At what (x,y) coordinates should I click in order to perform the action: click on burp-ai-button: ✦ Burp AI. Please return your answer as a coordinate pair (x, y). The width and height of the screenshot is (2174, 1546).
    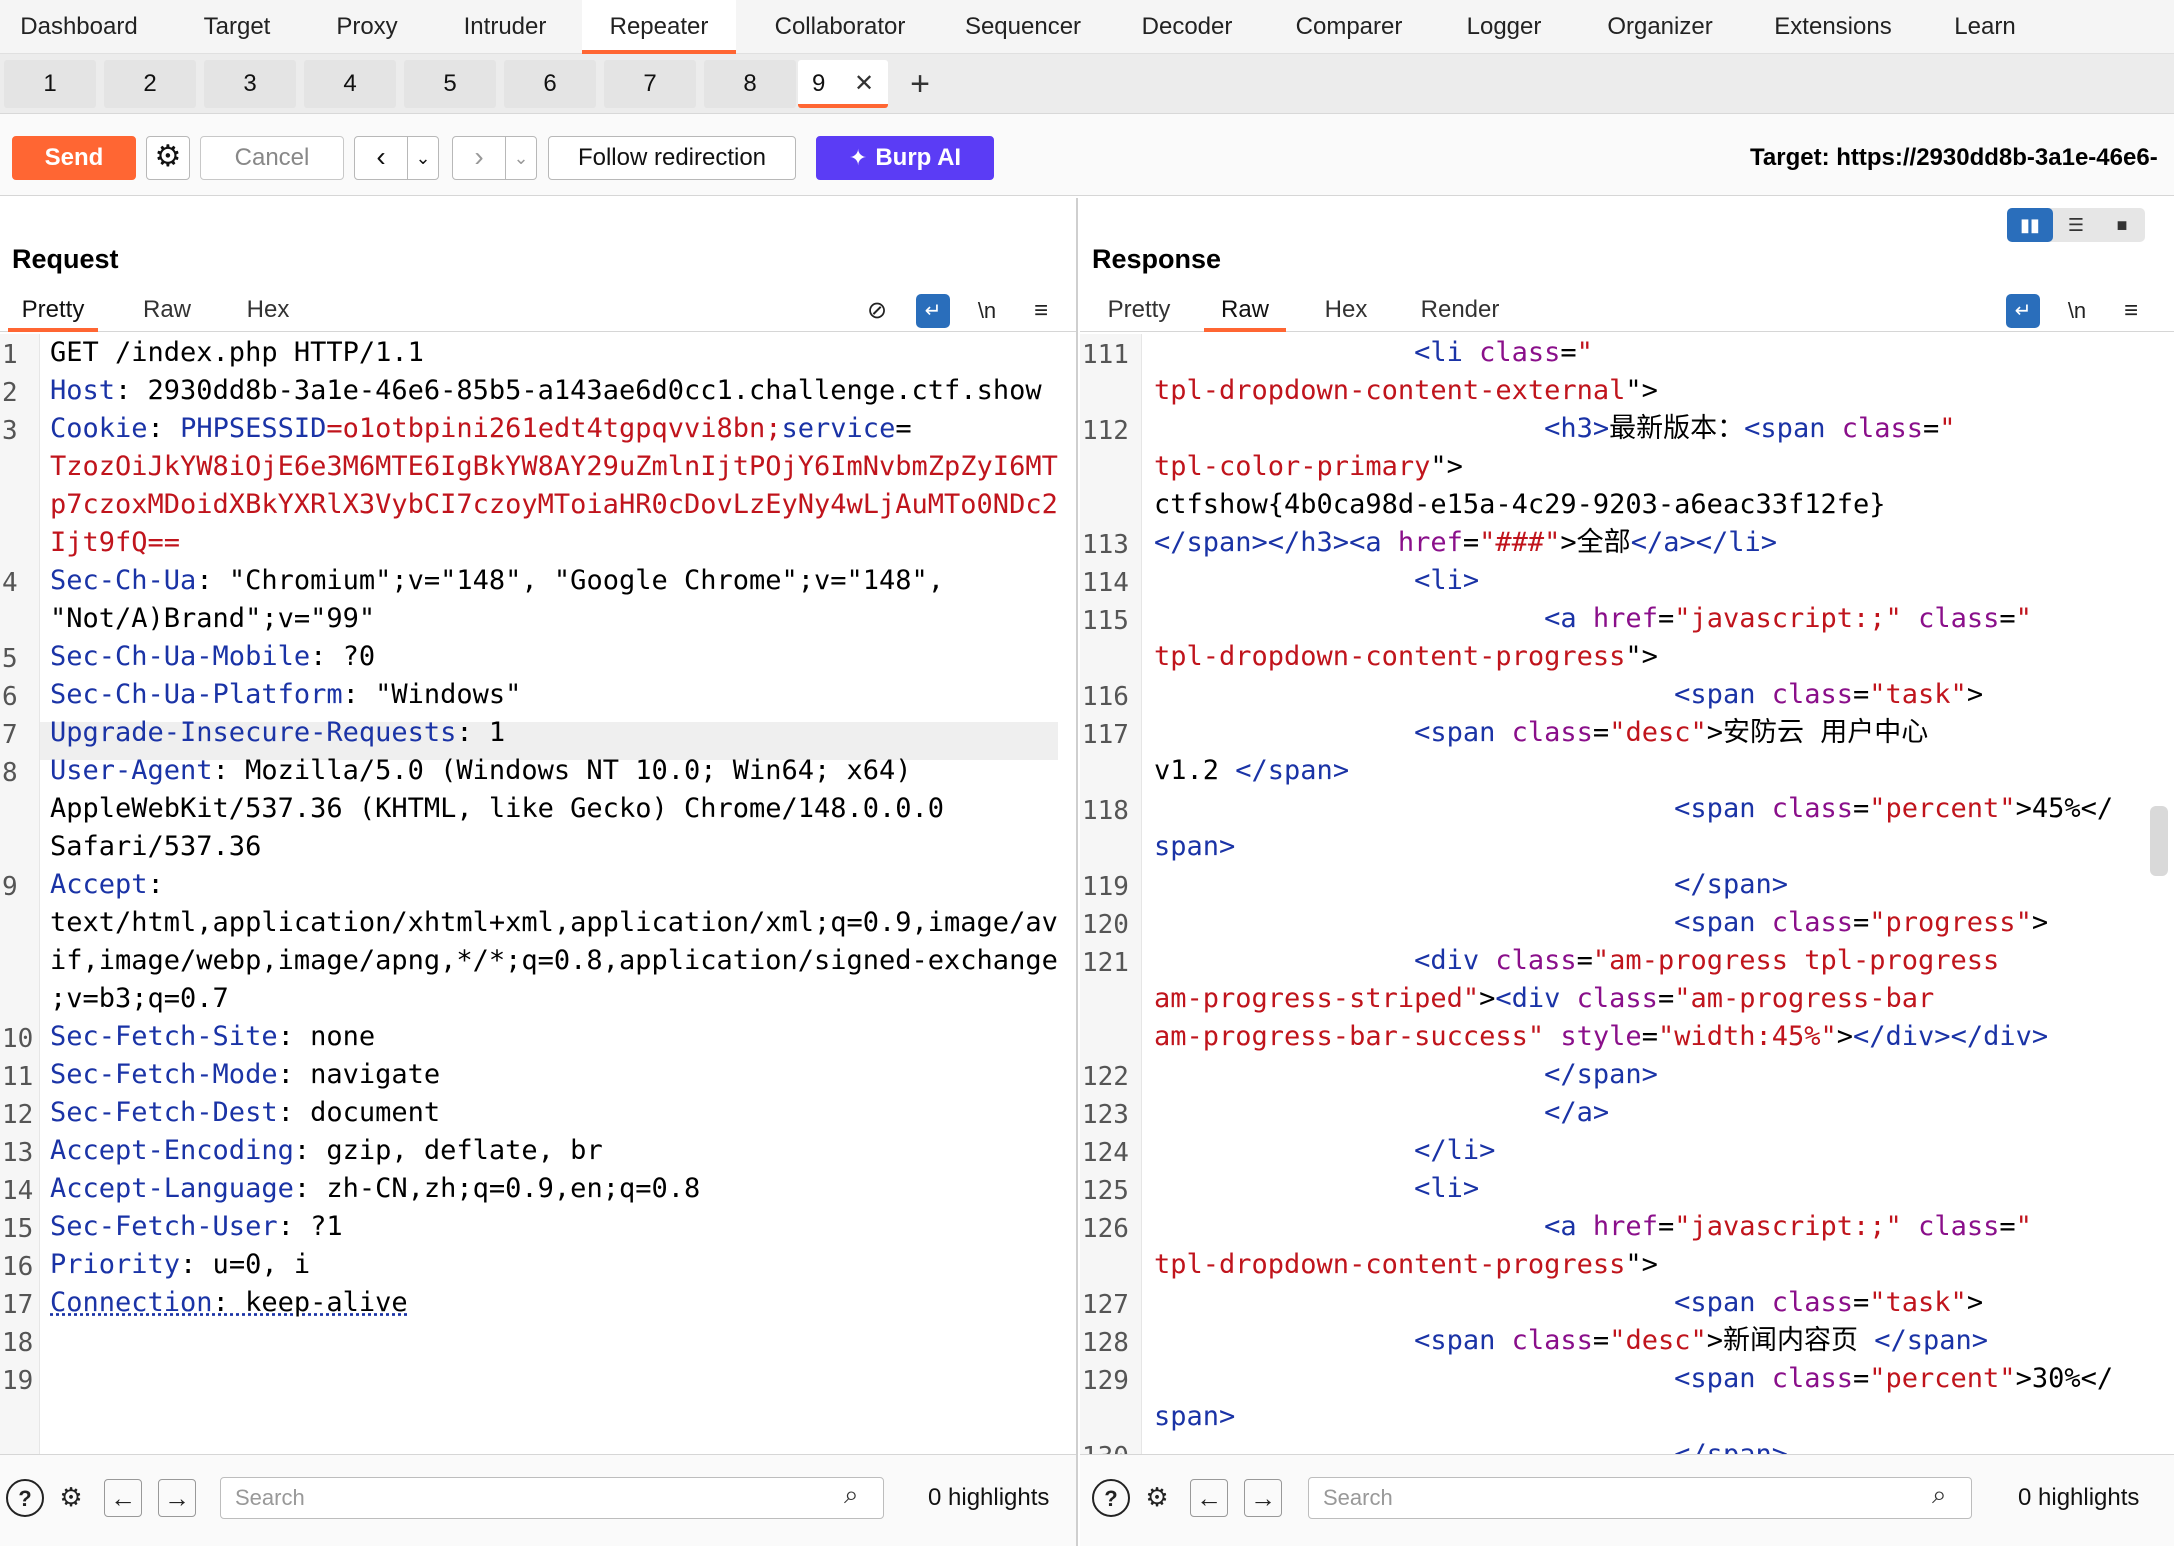
    Looking at the image, I should click on (905, 158).